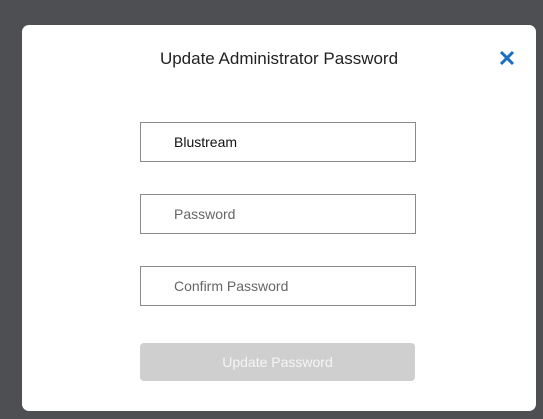 The height and width of the screenshot is (419, 543). I want to click on password-field, so click(278, 214).